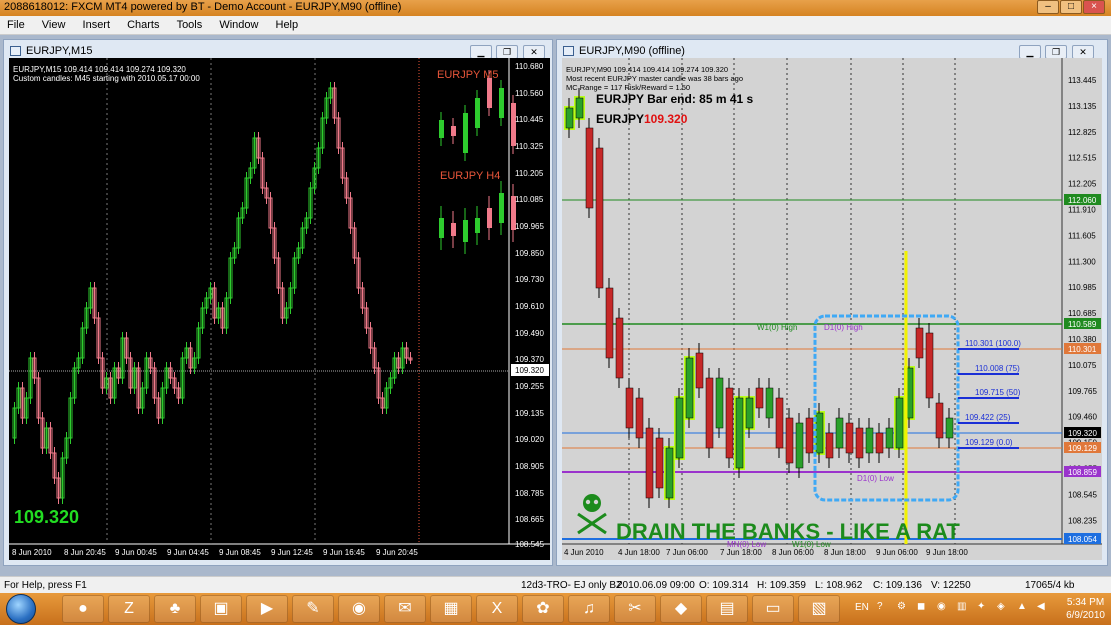  I want to click on firefox-icon: ●, so click(83, 609).